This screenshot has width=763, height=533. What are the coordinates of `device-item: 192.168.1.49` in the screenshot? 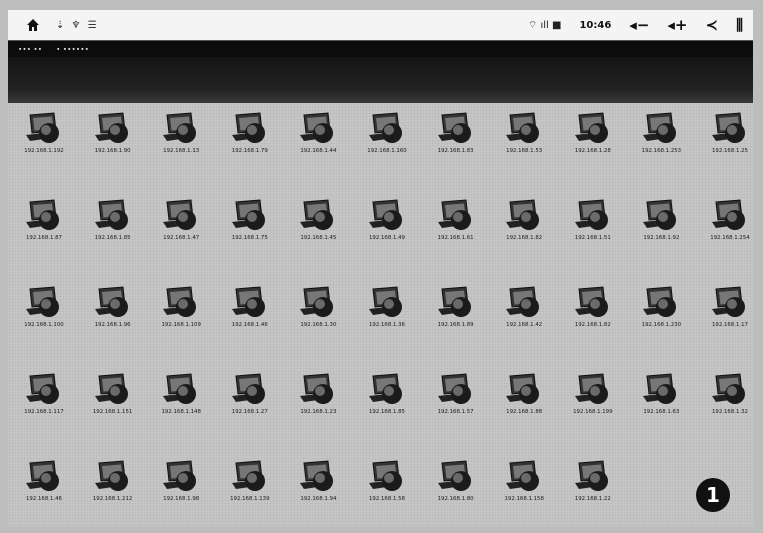 It's located at (387, 235).